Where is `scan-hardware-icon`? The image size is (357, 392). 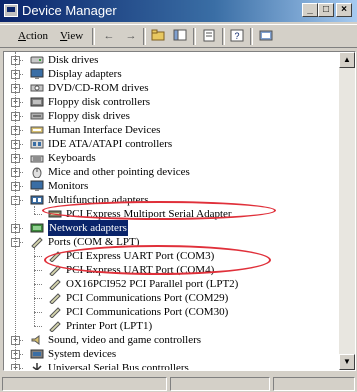
scan-hardware-icon is located at coordinates (266, 35).